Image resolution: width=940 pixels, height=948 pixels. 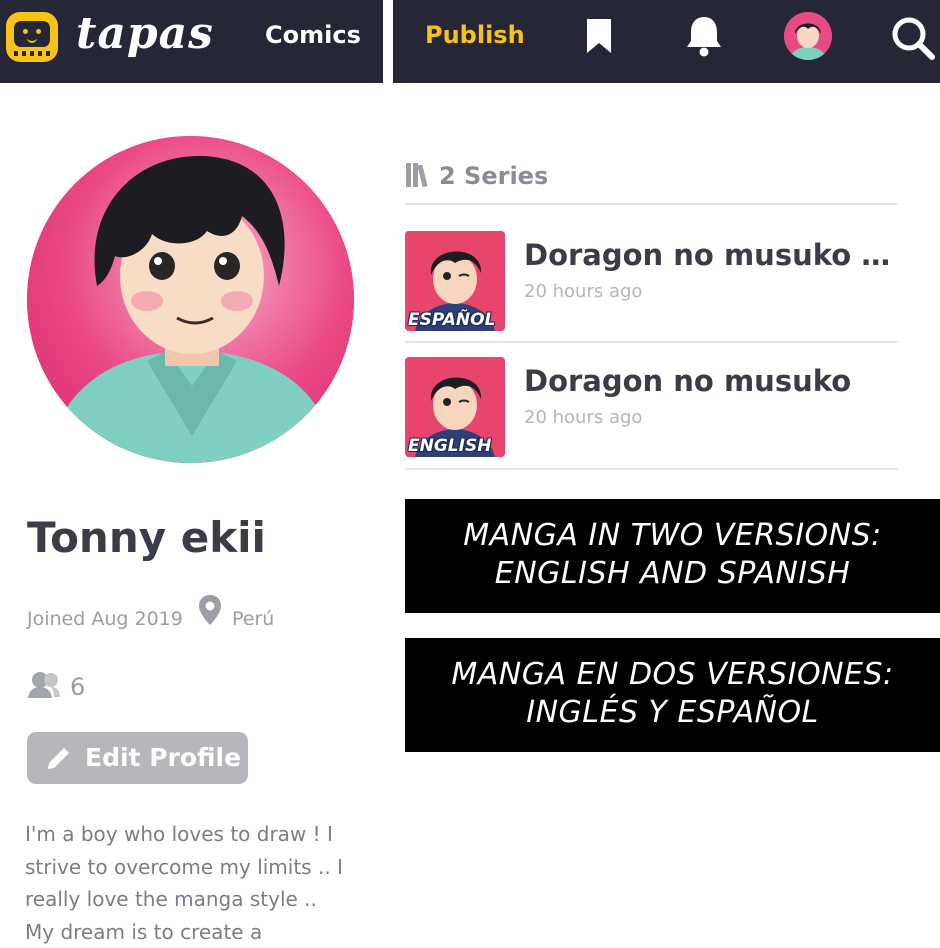 I want to click on series-count: 2 Series, so click(x=494, y=176).